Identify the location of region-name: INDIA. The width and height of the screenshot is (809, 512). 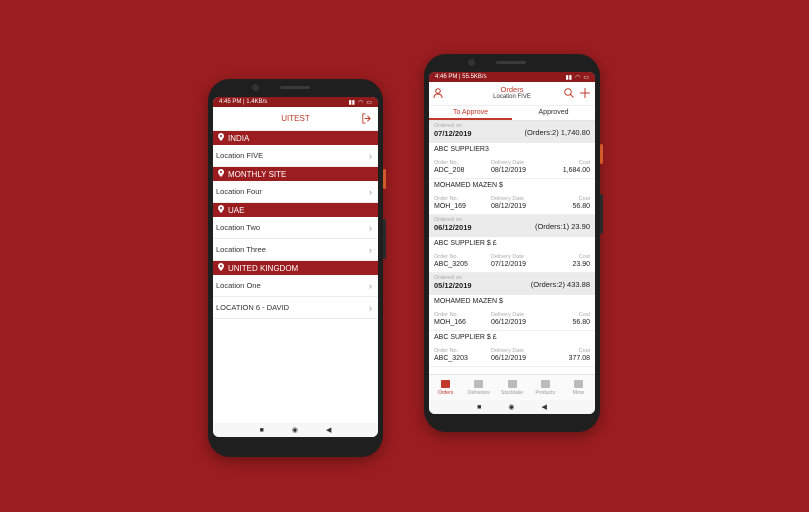
(239, 138).